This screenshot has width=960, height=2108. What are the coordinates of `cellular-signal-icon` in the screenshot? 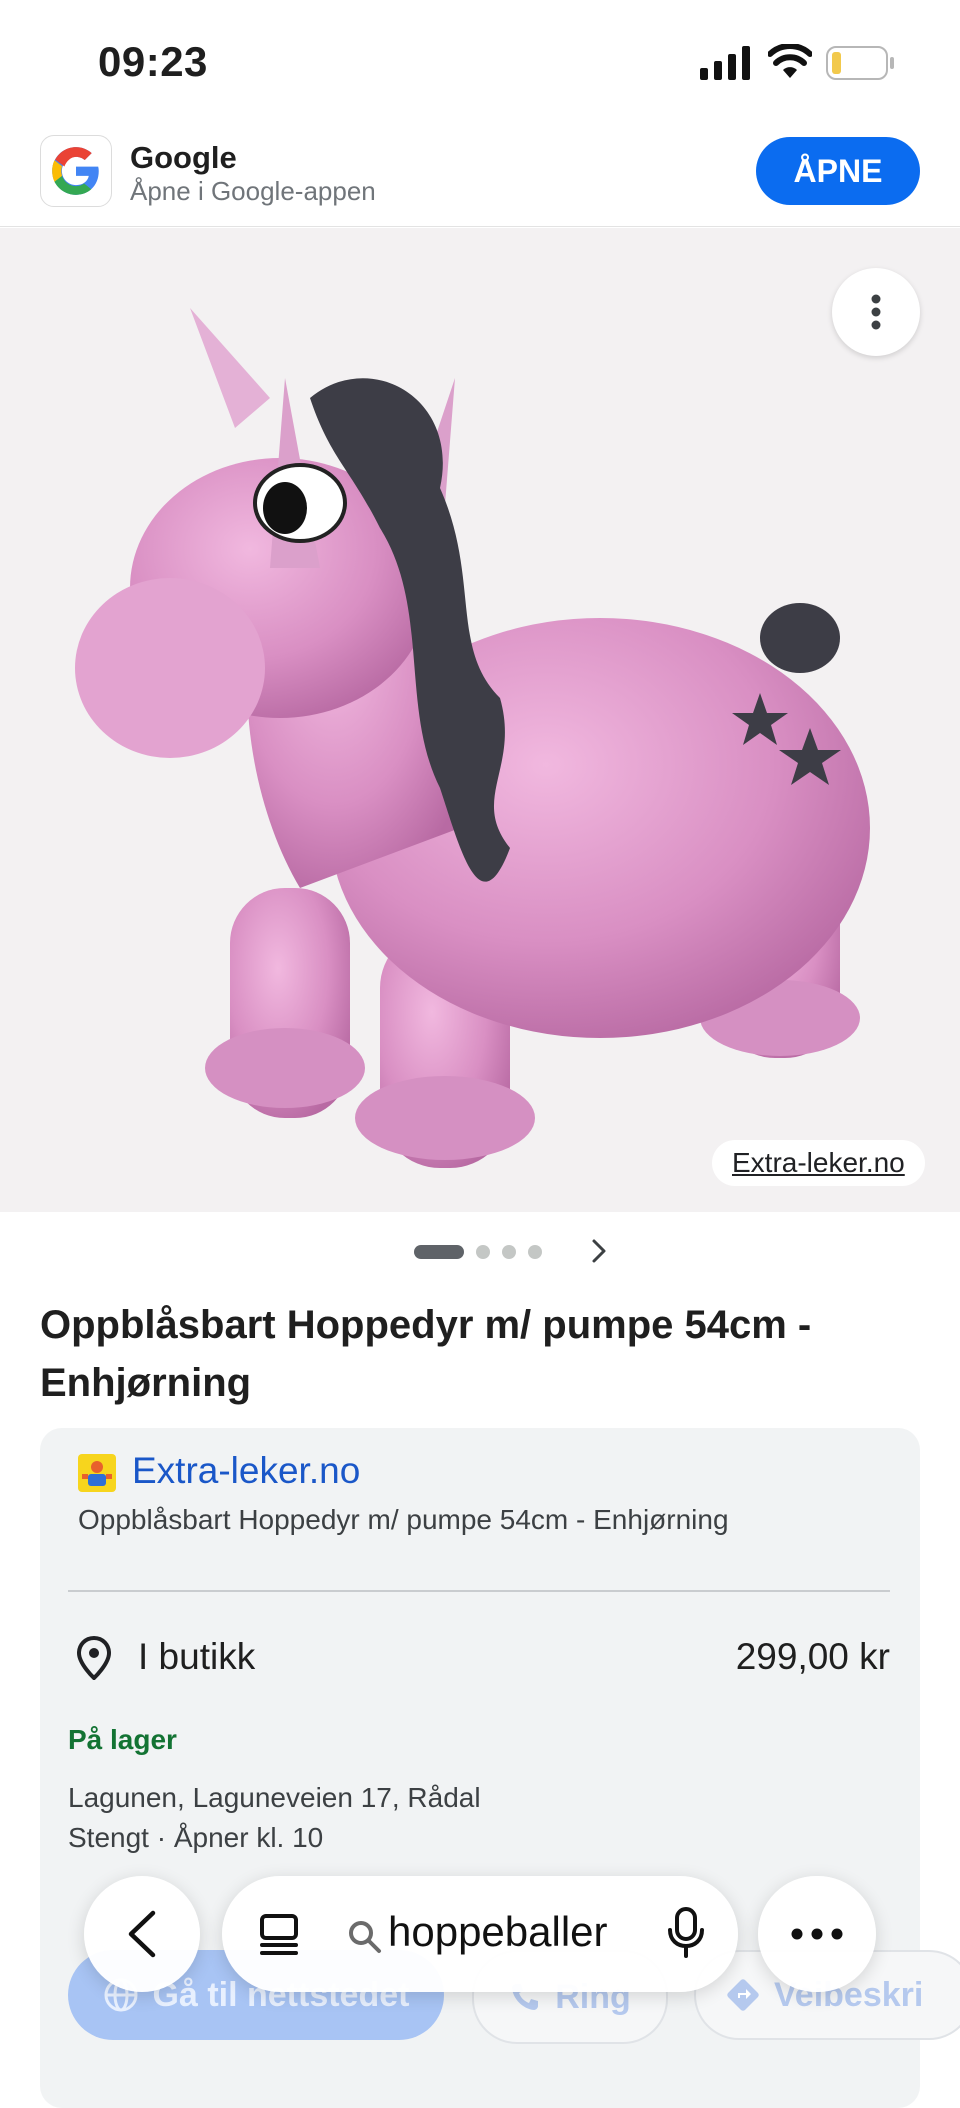 It's located at (725, 63).